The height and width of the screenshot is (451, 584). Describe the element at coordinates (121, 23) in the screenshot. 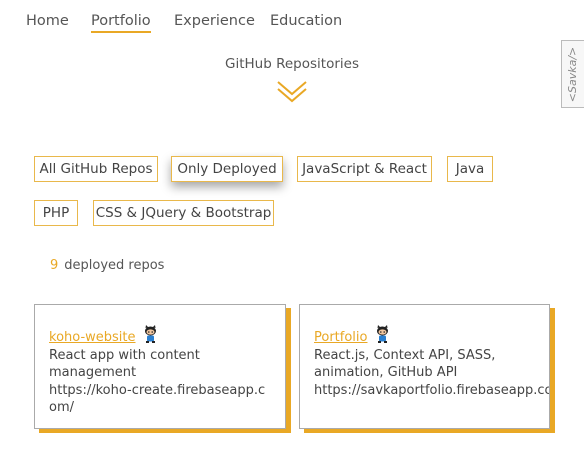

I see `nav-portfolio: Portfolio` at that location.